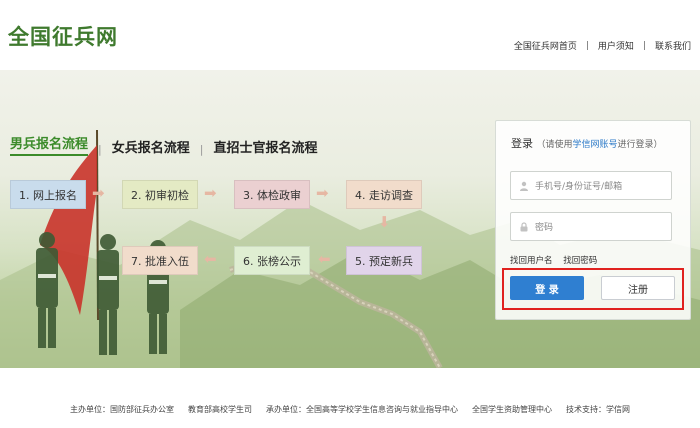  What do you see at coordinates (48, 194) in the screenshot?
I see `step-online-registration: 1. 网上报名` at bounding box center [48, 194].